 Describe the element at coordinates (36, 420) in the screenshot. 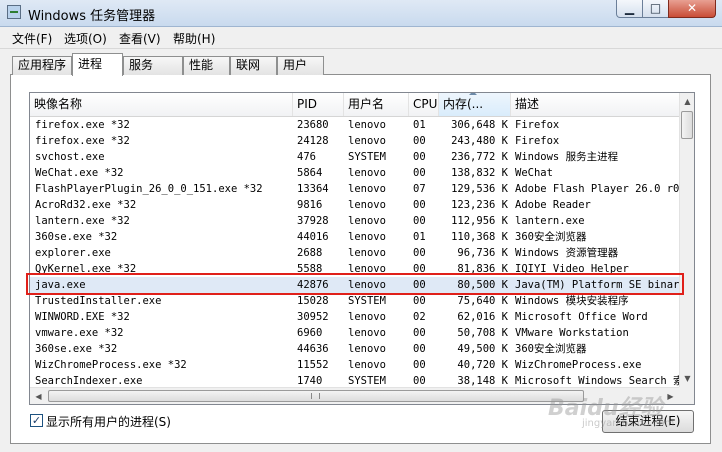

I see `show-all-users-checkbox: ✓` at that location.